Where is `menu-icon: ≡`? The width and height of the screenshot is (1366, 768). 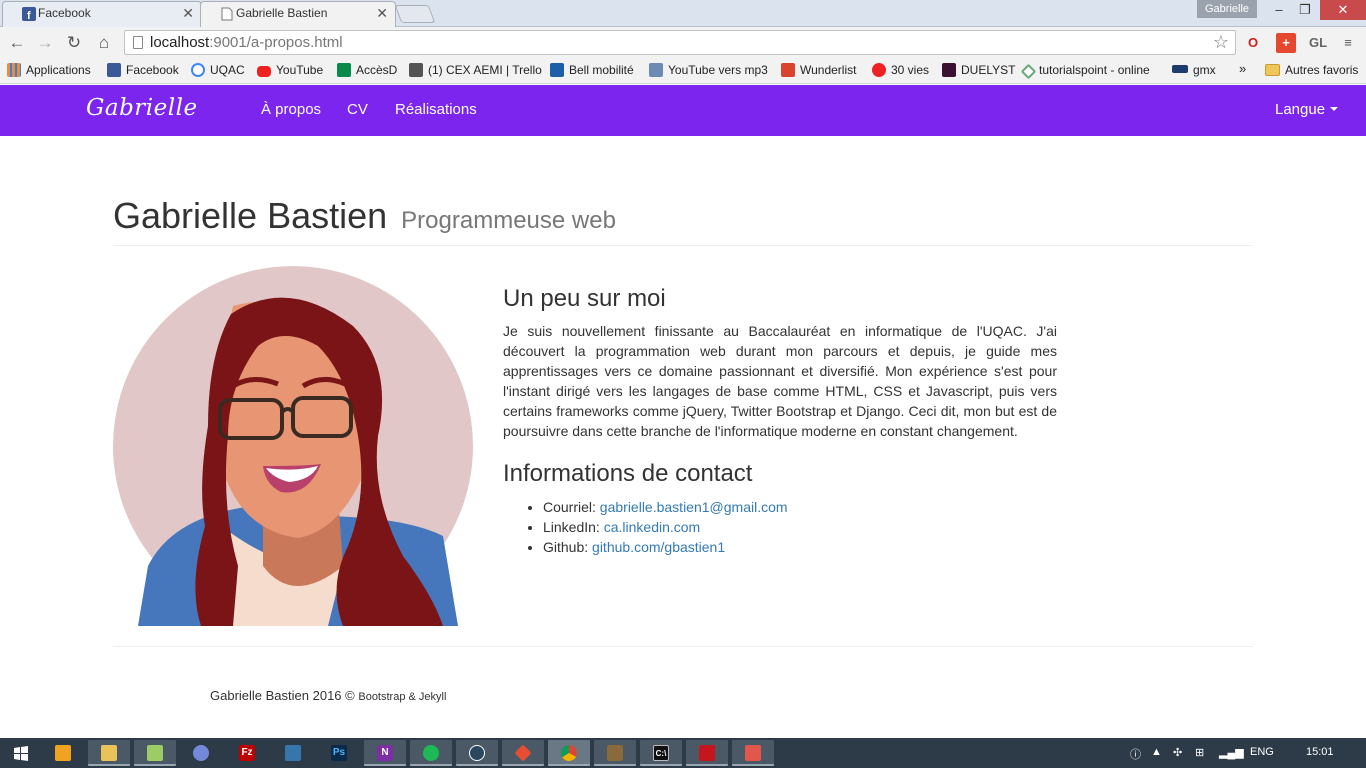 menu-icon: ≡ is located at coordinates (1348, 43).